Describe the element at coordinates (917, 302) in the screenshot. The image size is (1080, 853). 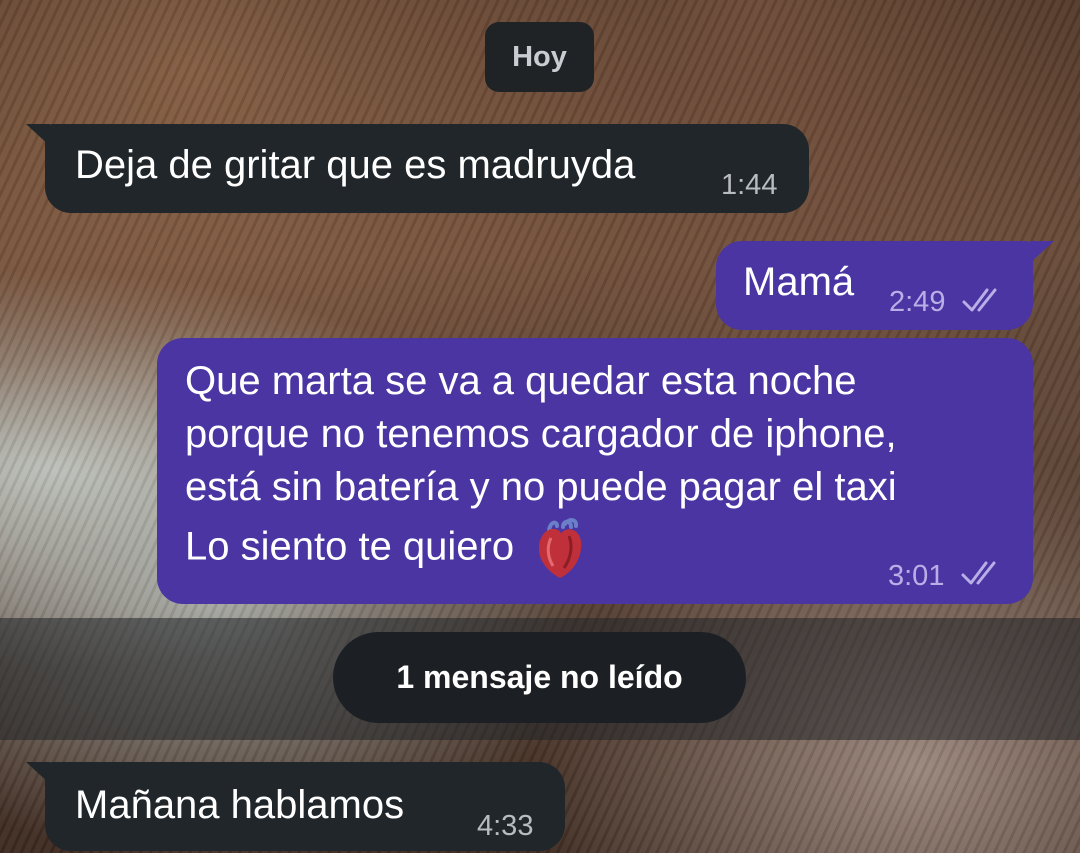
I see `message-time: 2:49` at that location.